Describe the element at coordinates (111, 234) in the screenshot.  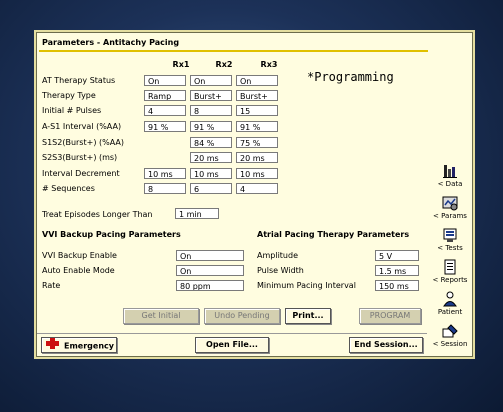
I see `vvi-section-title: VVI Backup Pacing Parameters` at that location.